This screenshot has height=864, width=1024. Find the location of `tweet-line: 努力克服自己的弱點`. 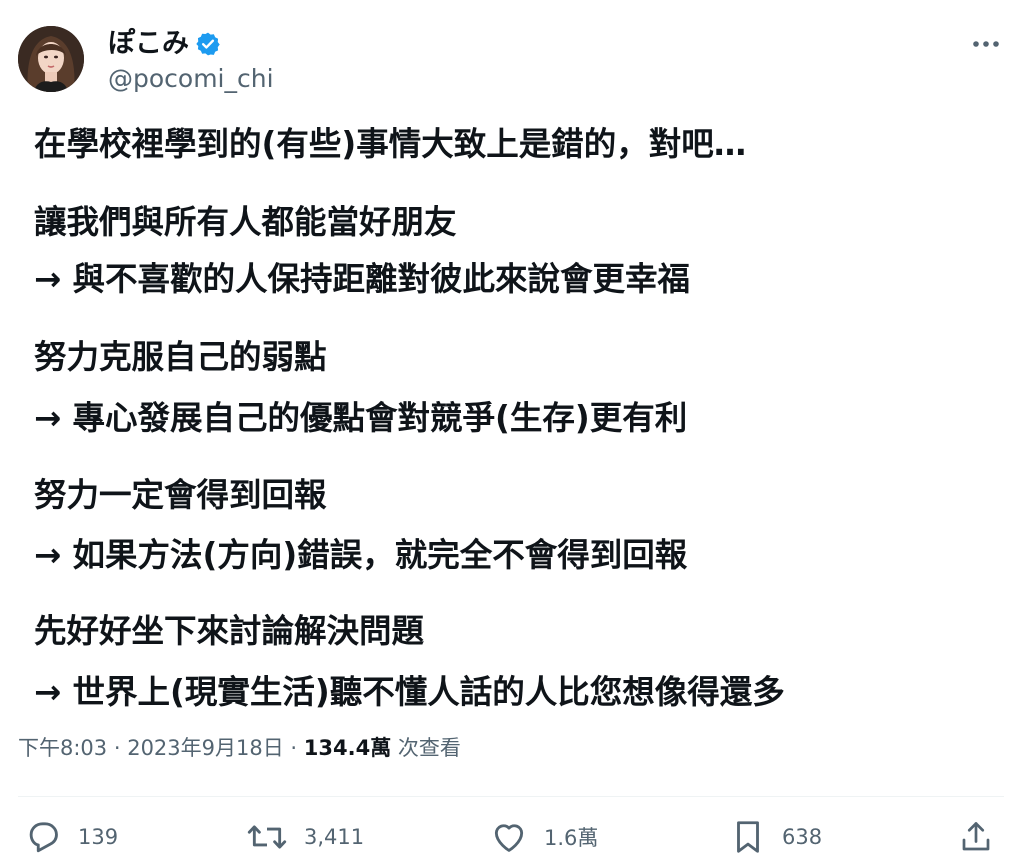

tweet-line: 努力克服自己的弱點 is located at coordinates (180, 357).